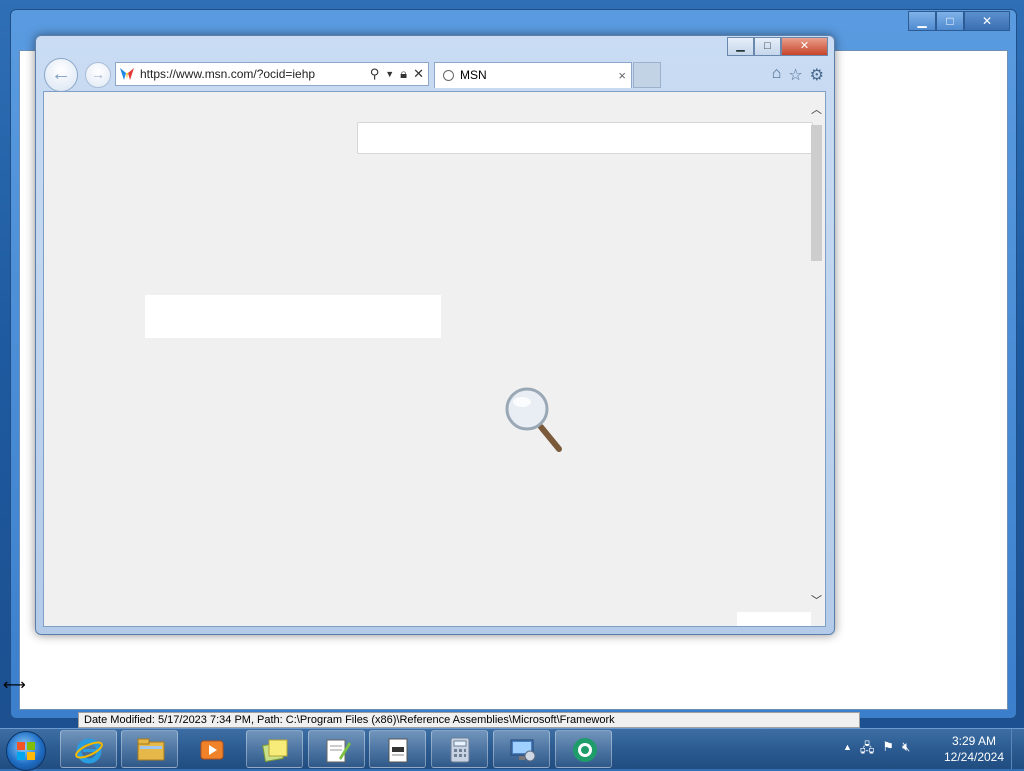  I want to click on taskbar-remote-desktop, so click(521, 749).